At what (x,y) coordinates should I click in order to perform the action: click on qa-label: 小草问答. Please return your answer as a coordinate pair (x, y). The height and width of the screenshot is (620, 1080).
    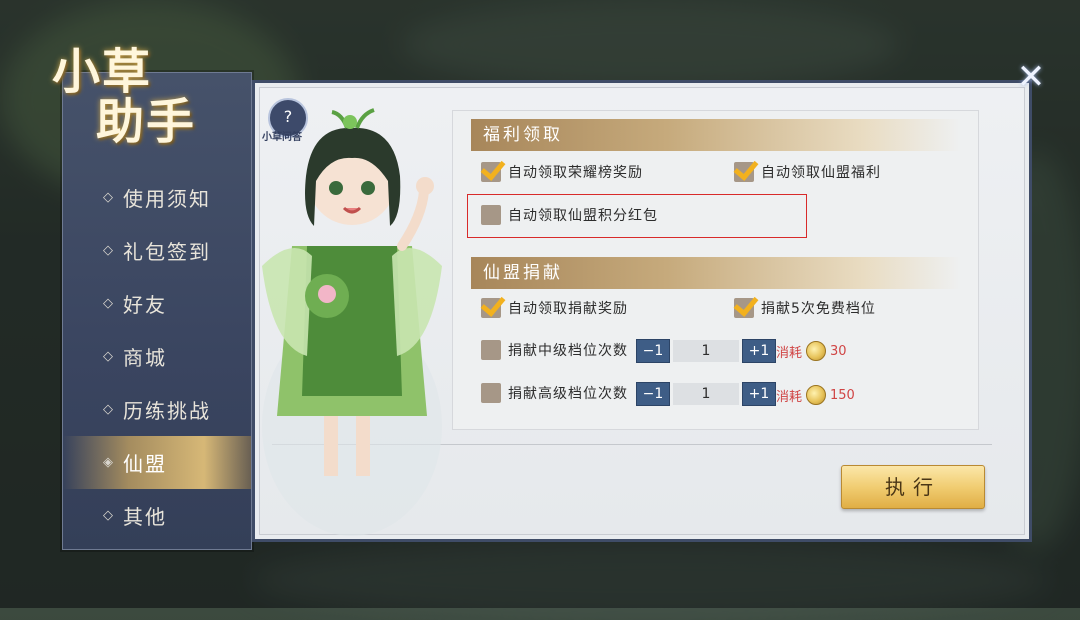
    Looking at the image, I should click on (282, 135).